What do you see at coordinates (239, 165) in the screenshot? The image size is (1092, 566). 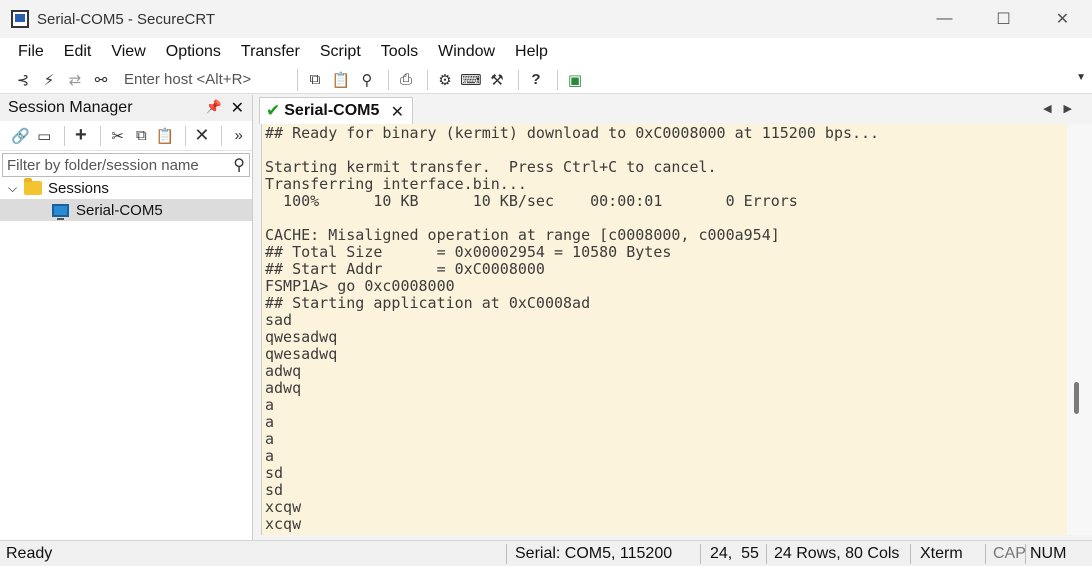 I see `search-icon: ⚲` at bounding box center [239, 165].